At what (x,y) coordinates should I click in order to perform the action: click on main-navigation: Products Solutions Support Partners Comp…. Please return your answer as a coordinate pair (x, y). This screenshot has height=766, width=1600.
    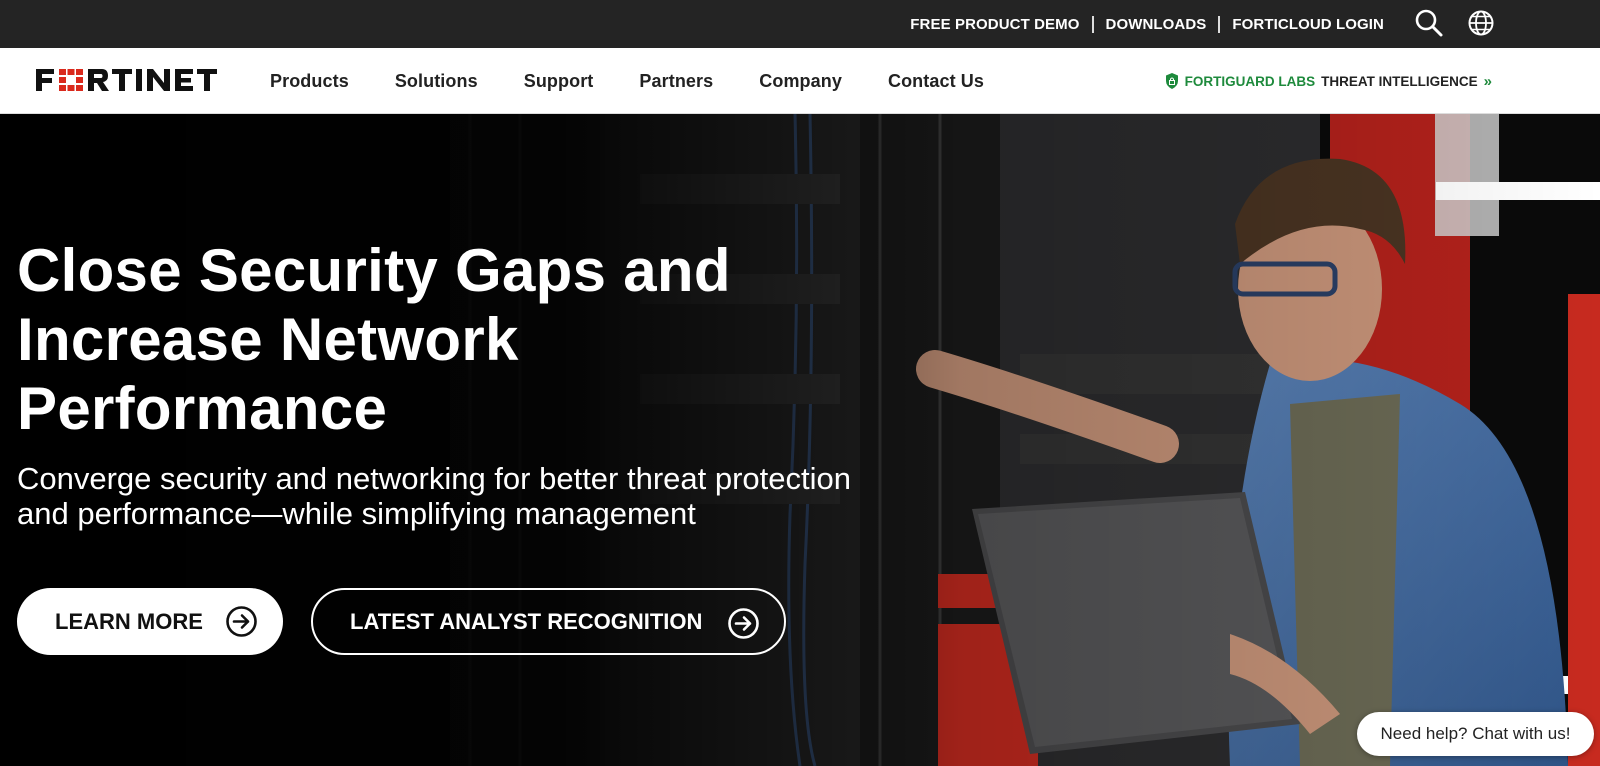
    Looking at the image, I should click on (800, 81).